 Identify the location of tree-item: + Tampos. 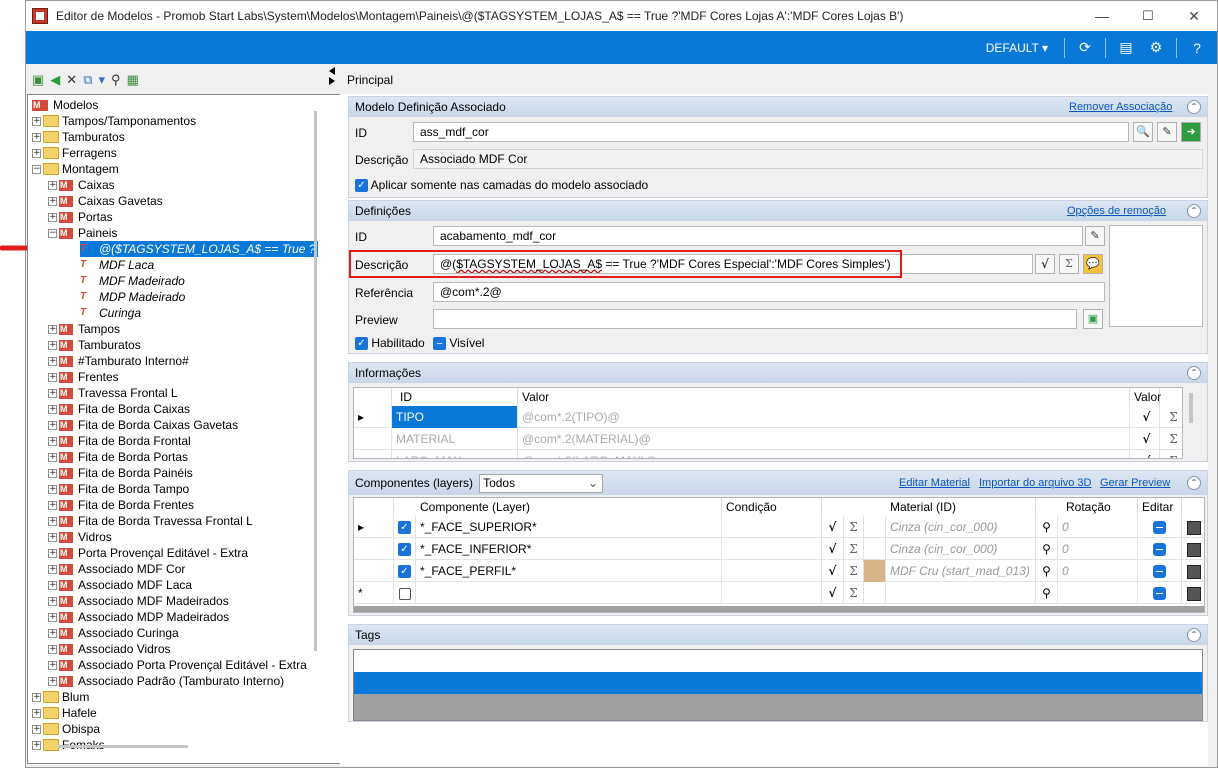
(84, 329).